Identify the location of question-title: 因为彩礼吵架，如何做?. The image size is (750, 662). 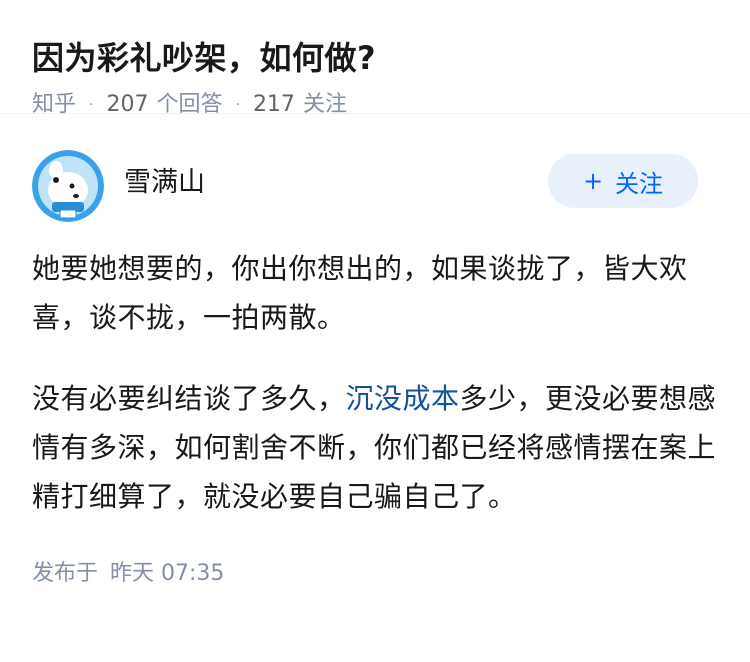
(375, 58).